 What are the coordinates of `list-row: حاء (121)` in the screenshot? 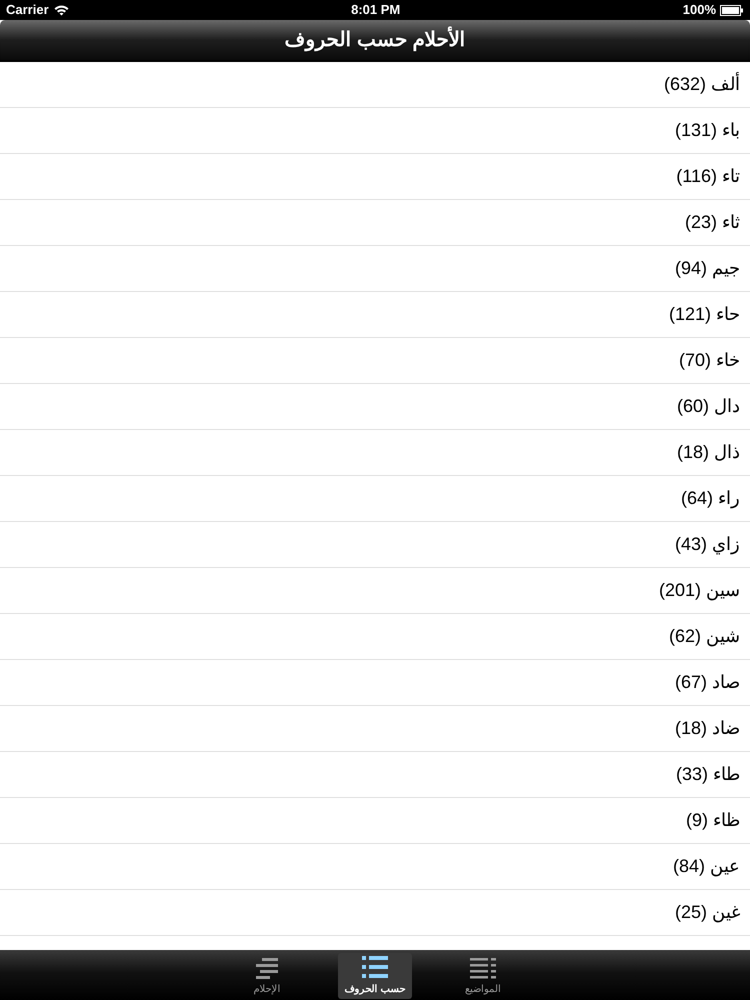 It's located at (375, 315).